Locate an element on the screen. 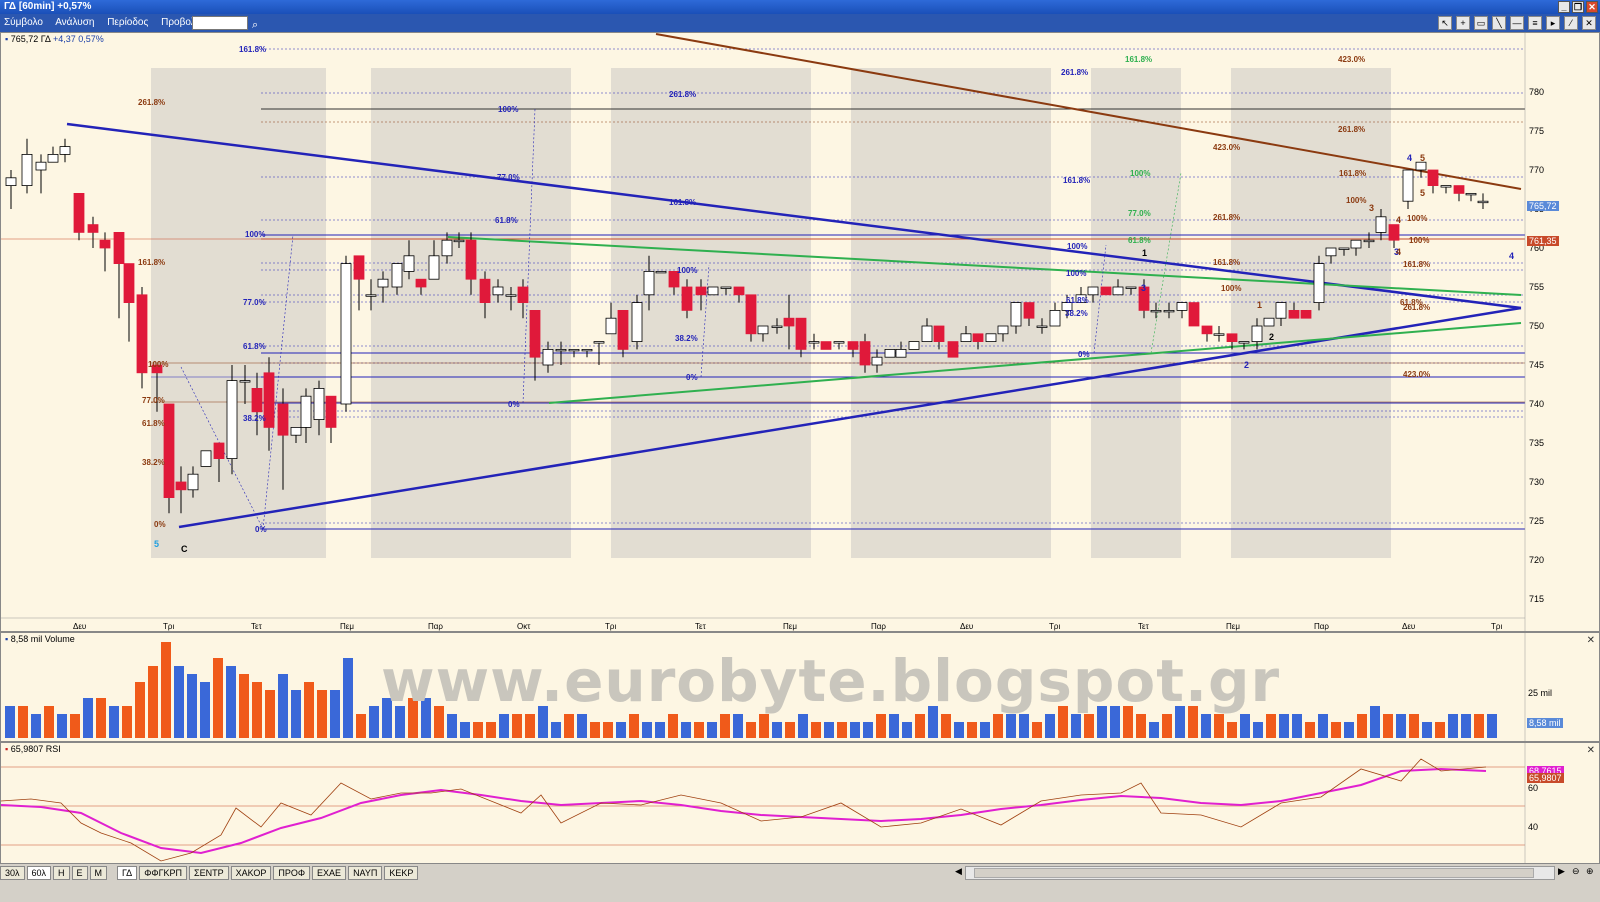 This screenshot has width=1600, height=902. period-tab-month: Μ is located at coordinates (98, 873).